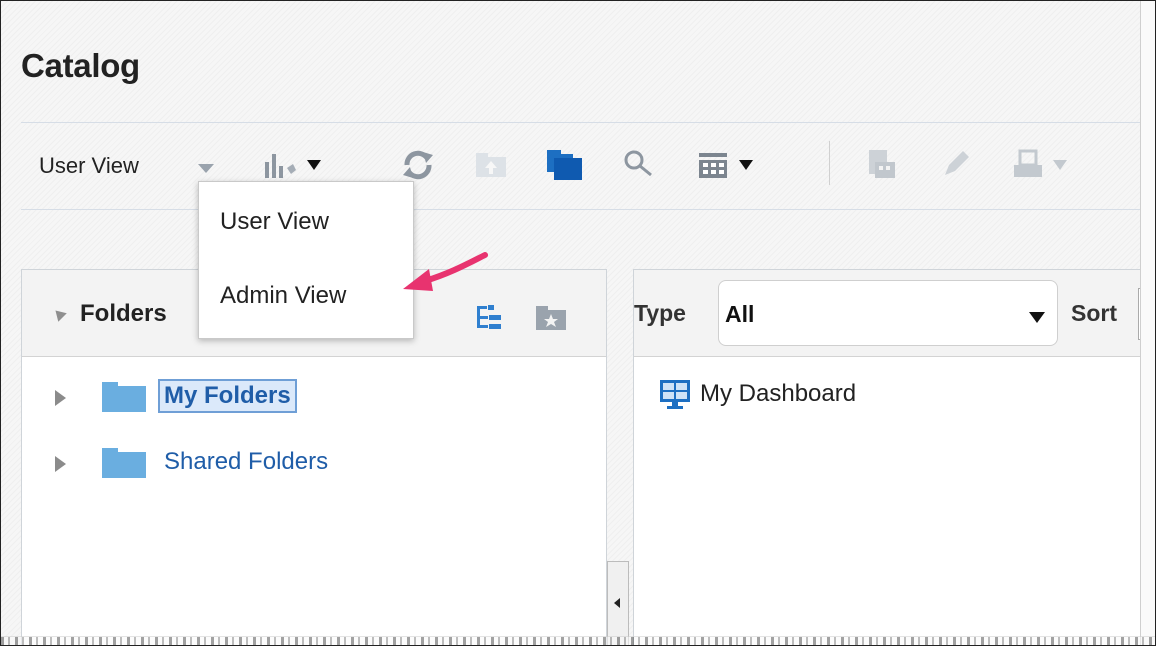  I want to click on view-dropdown-menu: User View Admin View, so click(306, 260).